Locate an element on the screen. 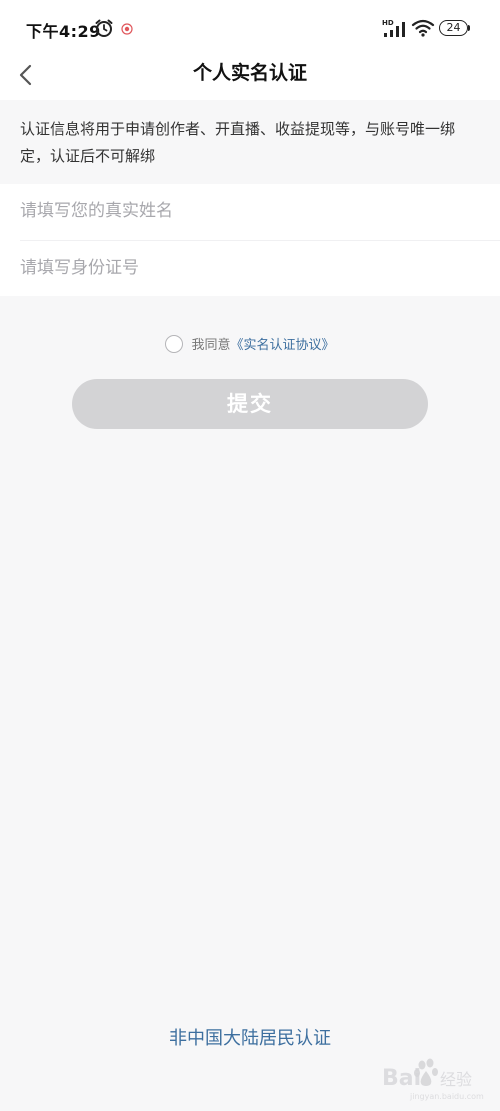 The height and width of the screenshot is (1111, 500). real-name-input is located at coordinates (260, 211).